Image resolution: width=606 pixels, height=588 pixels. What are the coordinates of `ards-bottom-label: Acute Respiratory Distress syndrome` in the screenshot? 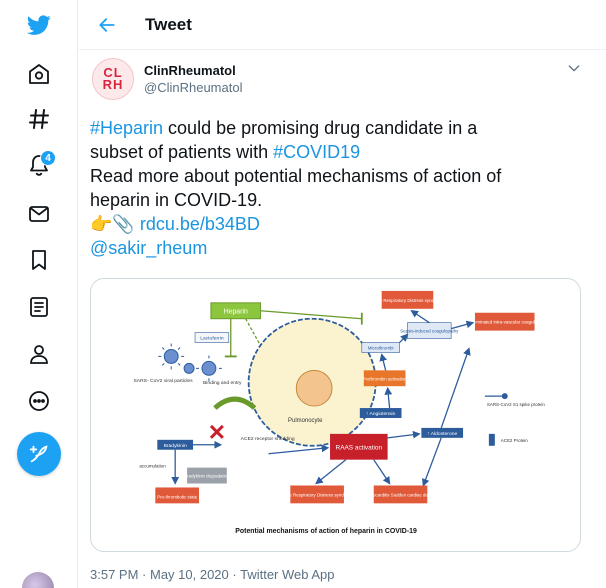 It's located at (317, 494).